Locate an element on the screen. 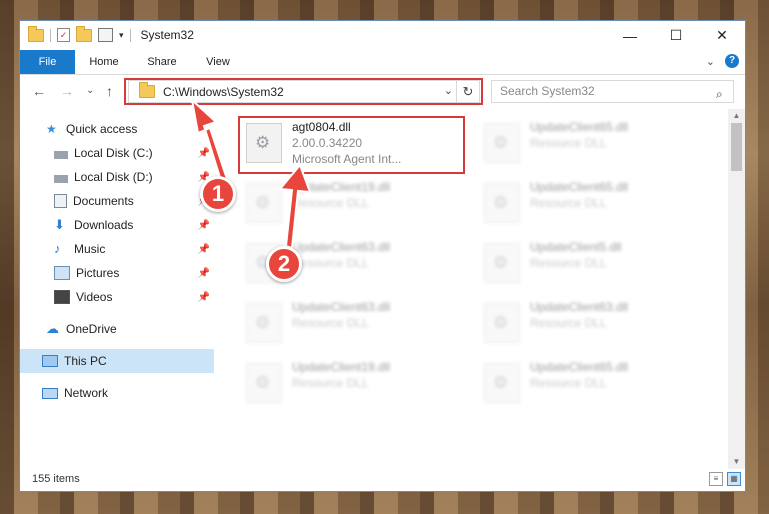 The height and width of the screenshot is (514, 769). window-controls: — ☐ ✕ is located at coordinates (676, 35).